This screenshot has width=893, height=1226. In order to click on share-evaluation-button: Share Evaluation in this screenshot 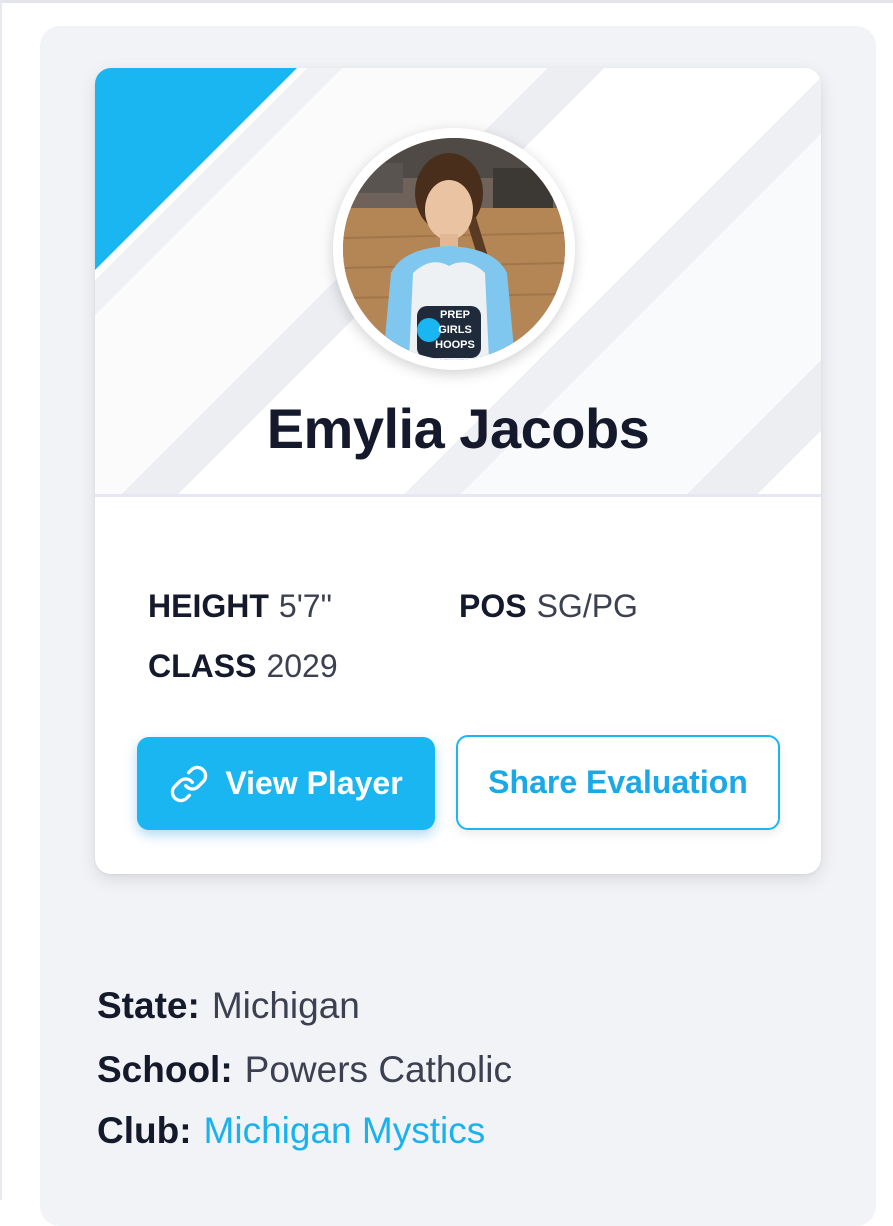, I will do `click(618, 782)`.